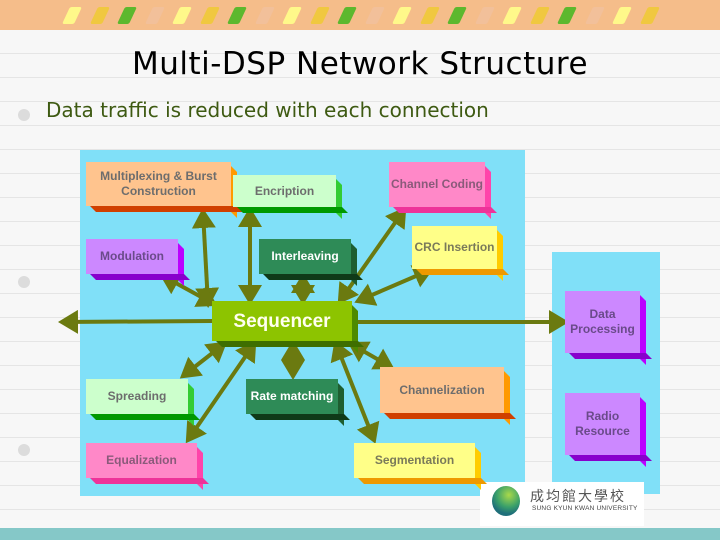 Image resolution: width=720 pixels, height=540 pixels. I want to click on equalization-box: Equalization, so click(147, 466).